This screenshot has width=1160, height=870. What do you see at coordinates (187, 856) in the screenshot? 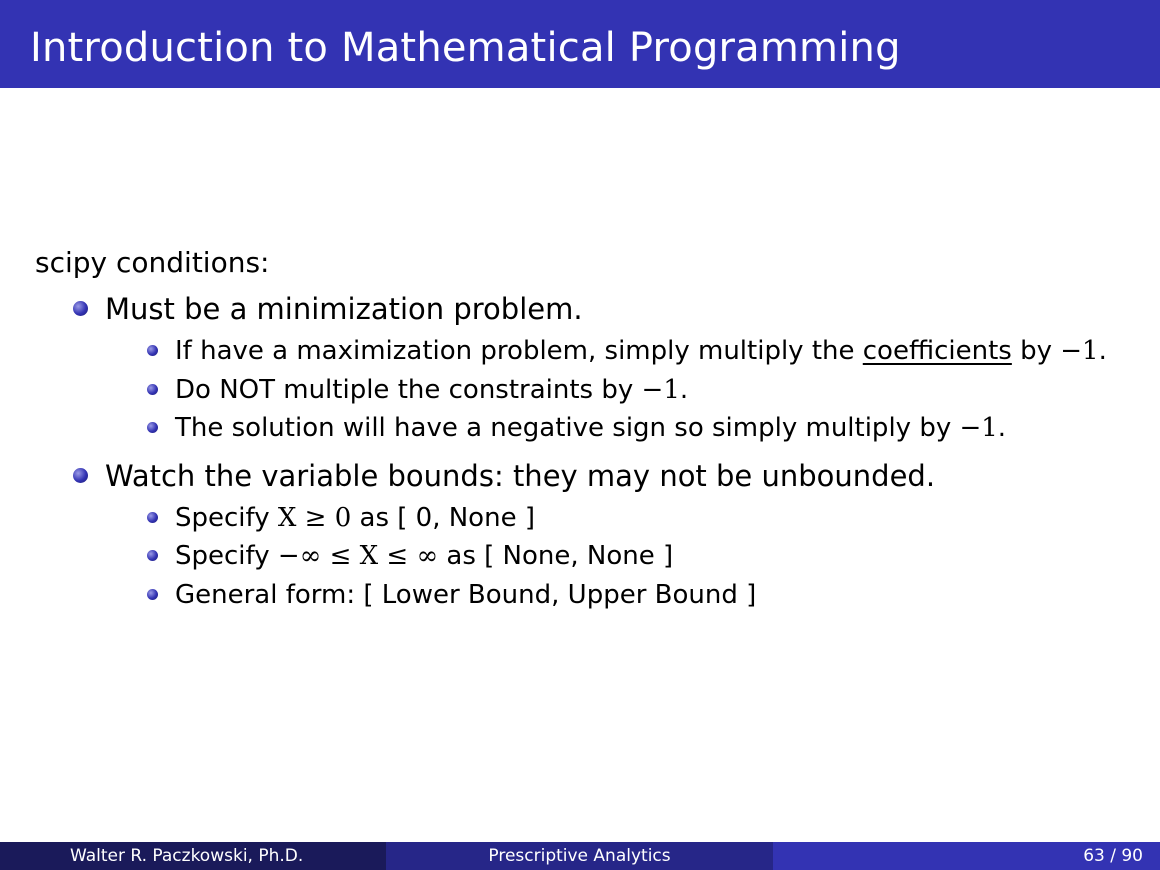
I see `footer-author: Walter R. Paczkowski, Ph.D.` at bounding box center [187, 856].